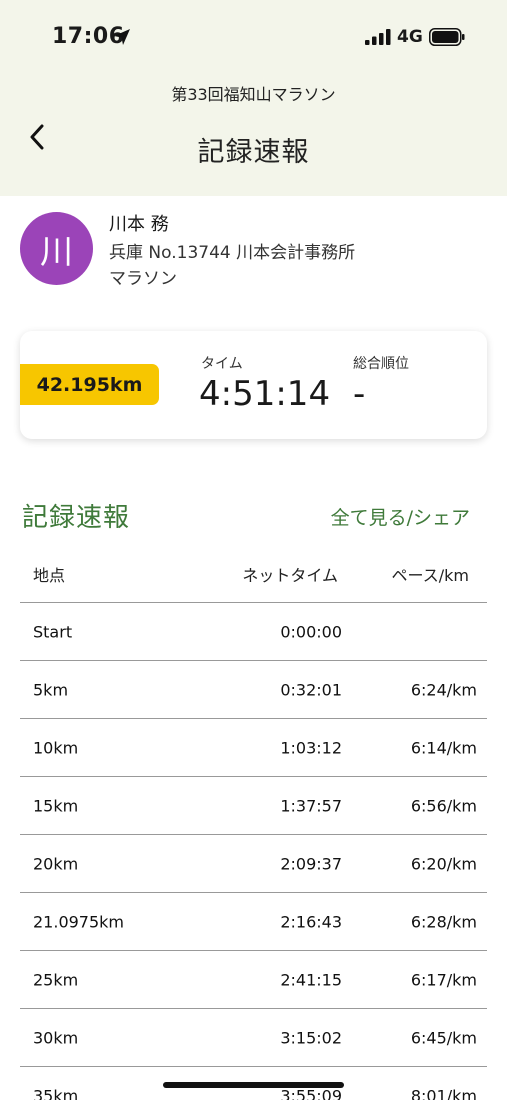 The height and width of the screenshot is (1100, 507). I want to click on battery-icon, so click(447, 37).